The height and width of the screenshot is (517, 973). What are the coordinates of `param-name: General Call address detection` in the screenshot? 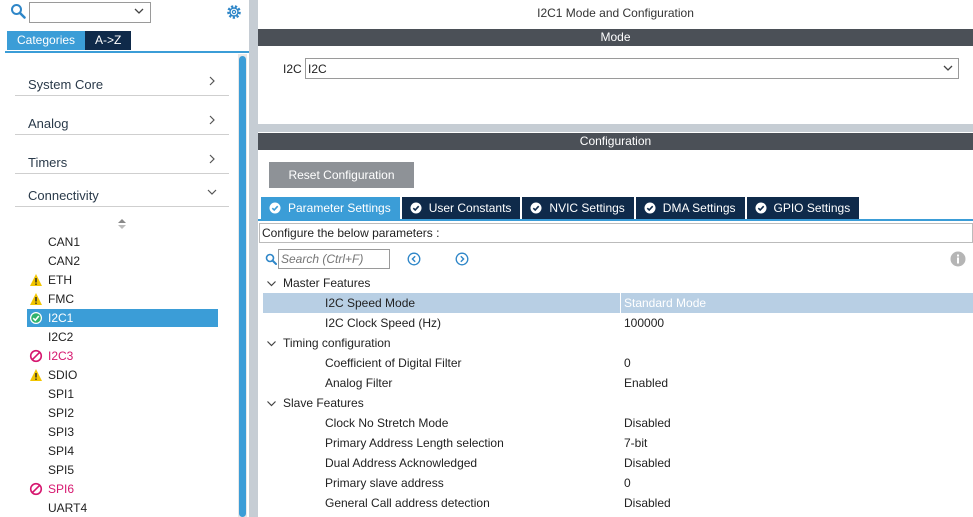 It's located at (407, 503).